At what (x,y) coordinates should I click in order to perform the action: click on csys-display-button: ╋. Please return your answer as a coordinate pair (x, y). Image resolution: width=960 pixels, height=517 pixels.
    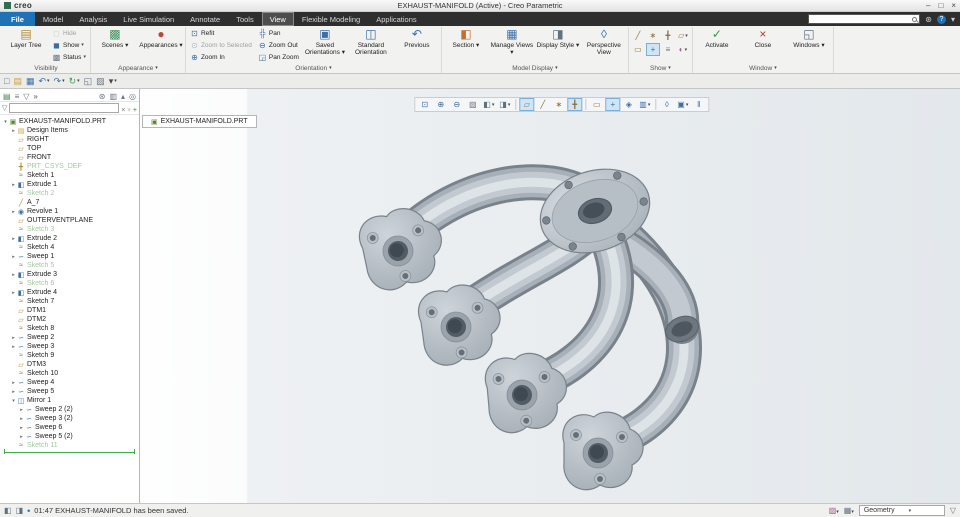
    Looking at the image, I should click on (575, 104).